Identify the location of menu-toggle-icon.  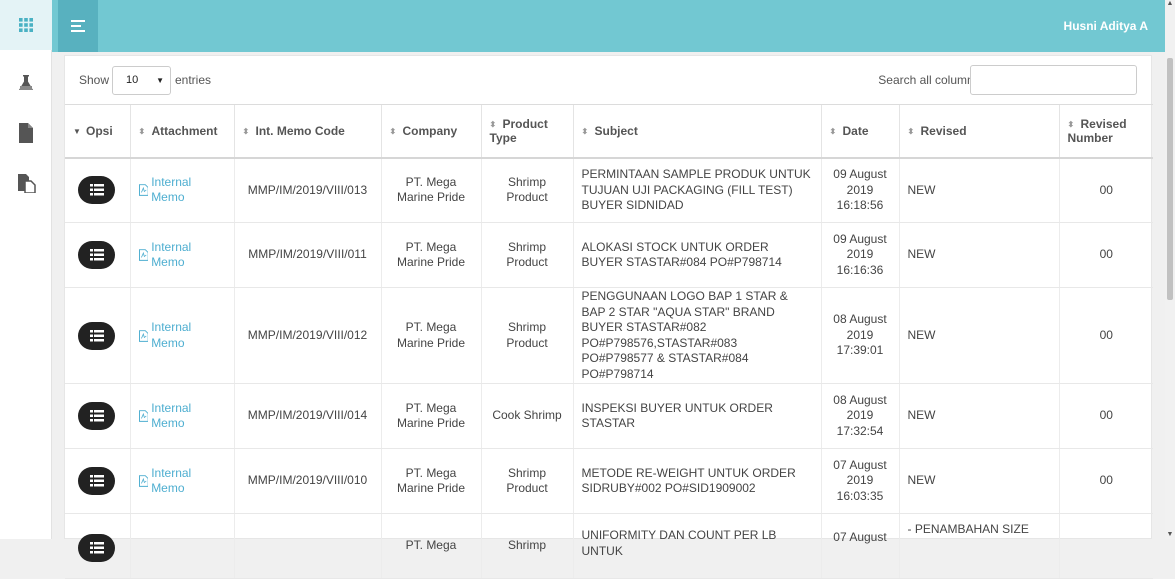
(78, 26).